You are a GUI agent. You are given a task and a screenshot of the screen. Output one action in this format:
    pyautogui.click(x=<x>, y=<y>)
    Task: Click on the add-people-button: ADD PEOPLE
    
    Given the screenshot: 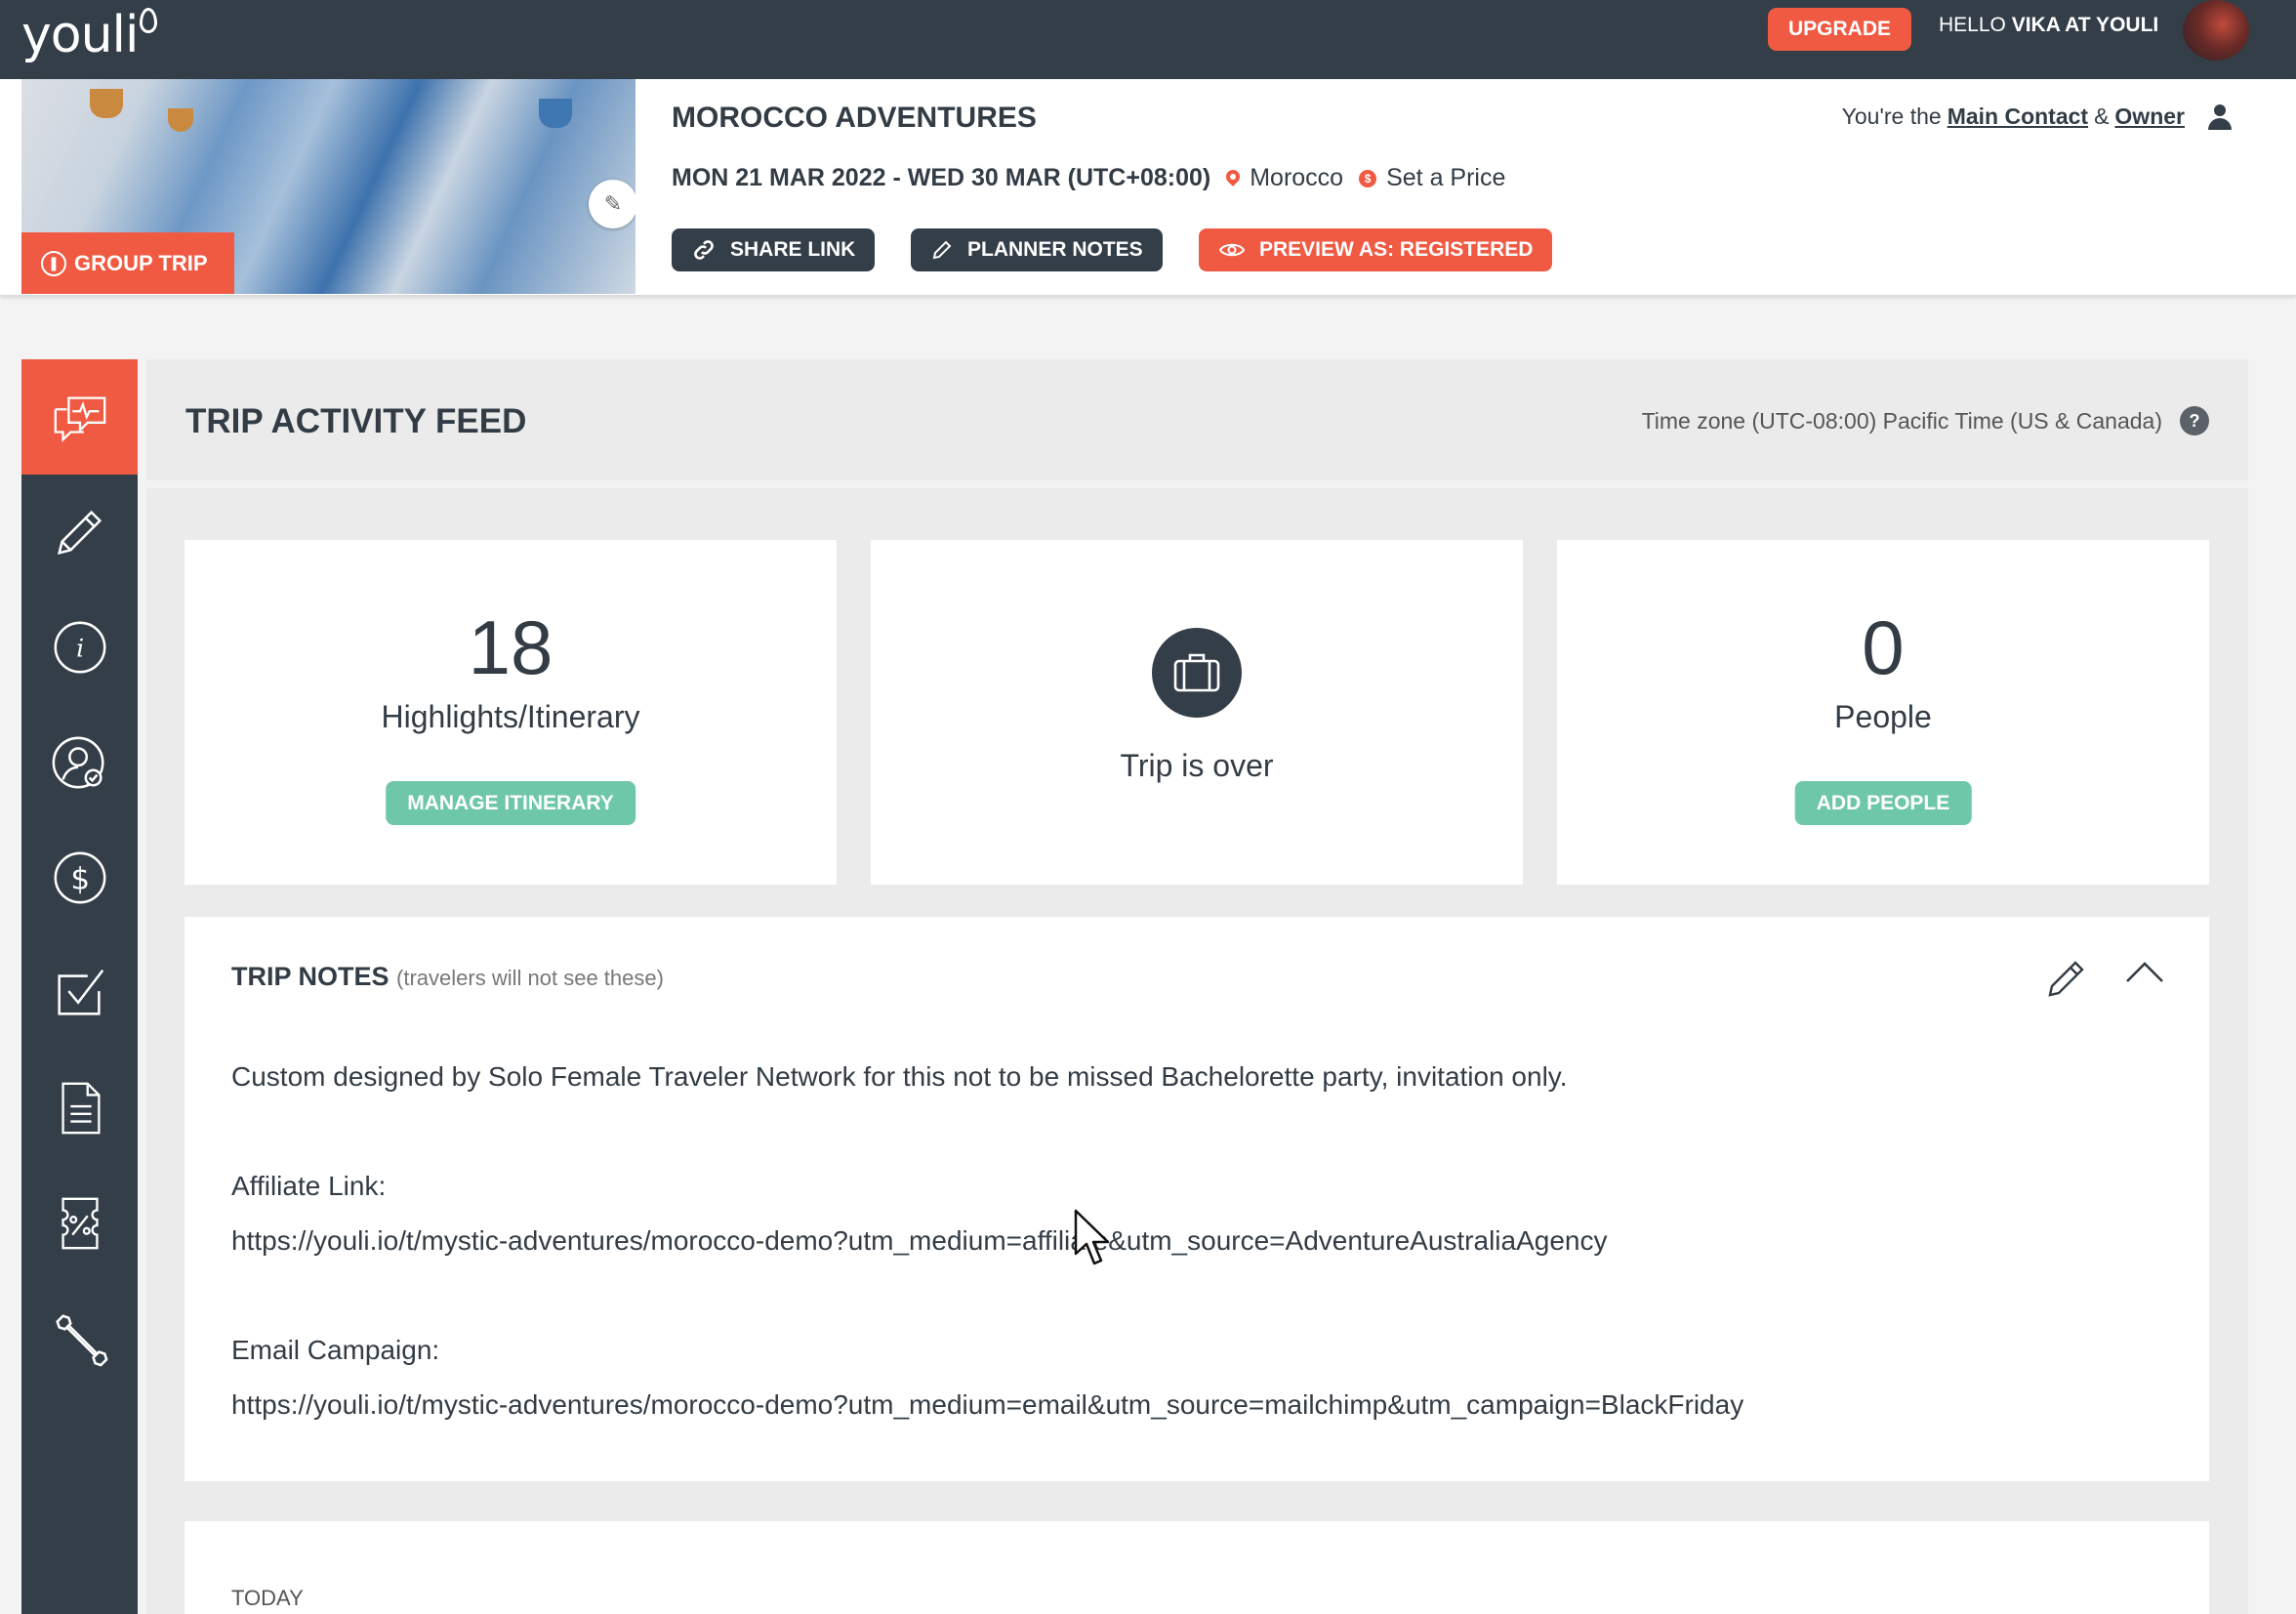 What is the action you would take?
    pyautogui.click(x=1883, y=803)
    